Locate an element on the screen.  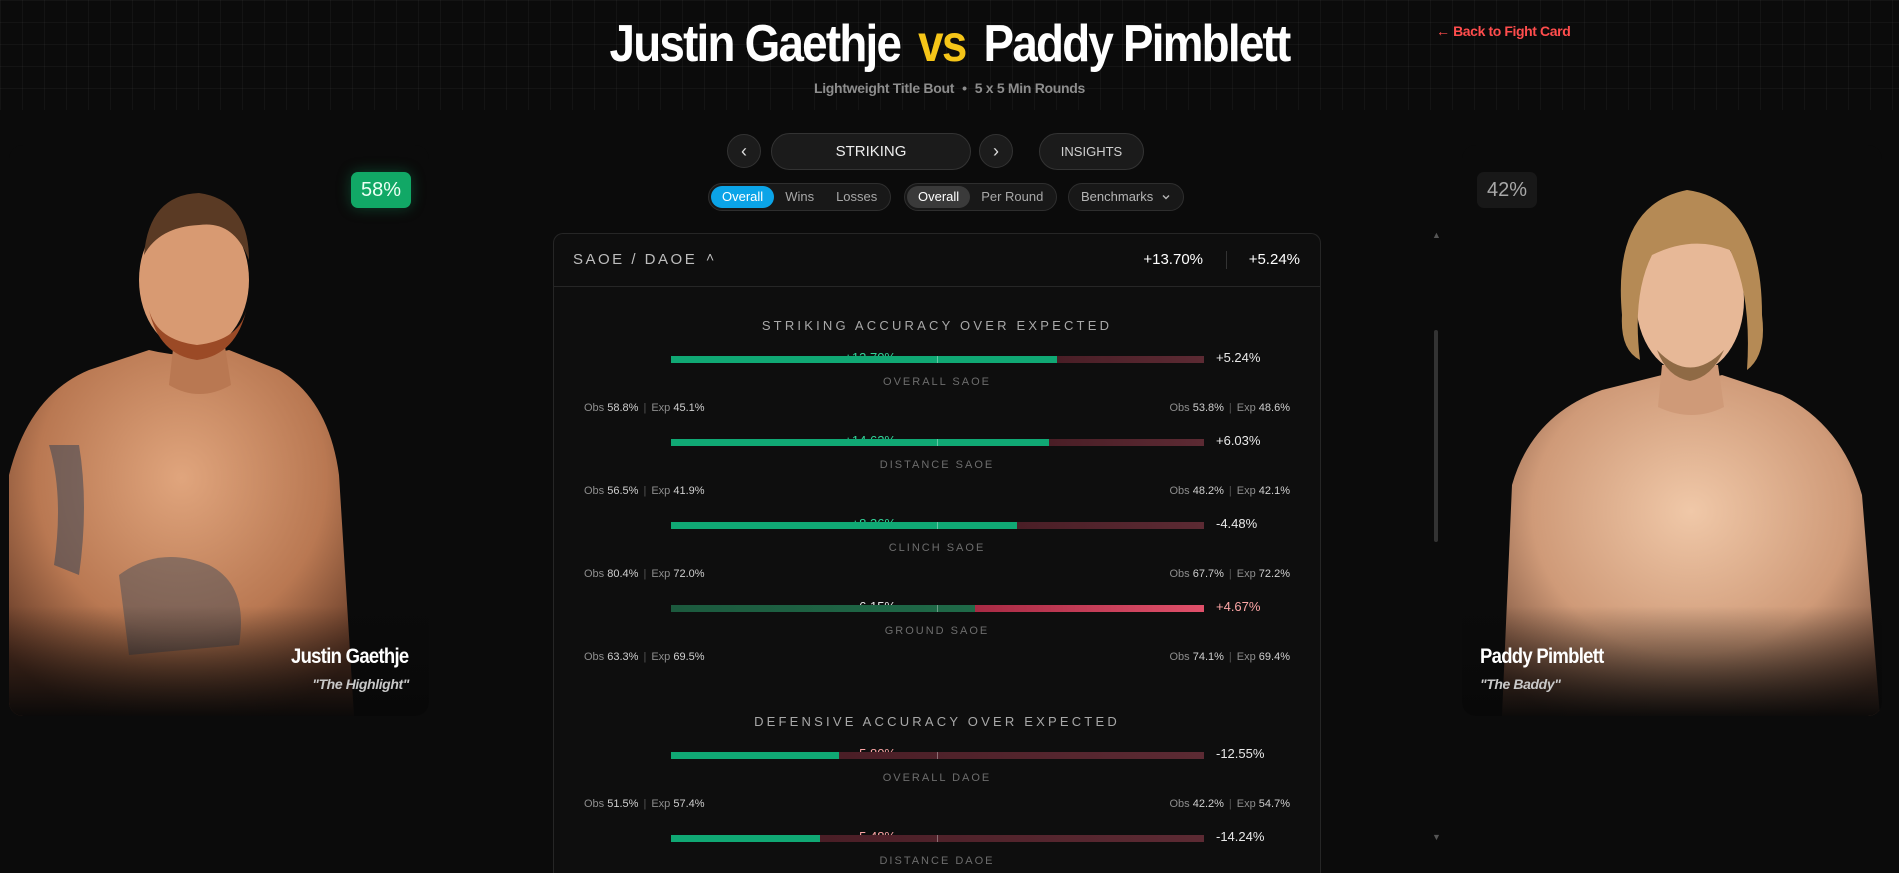
filter-losses: Losses is located at coordinates (856, 197).